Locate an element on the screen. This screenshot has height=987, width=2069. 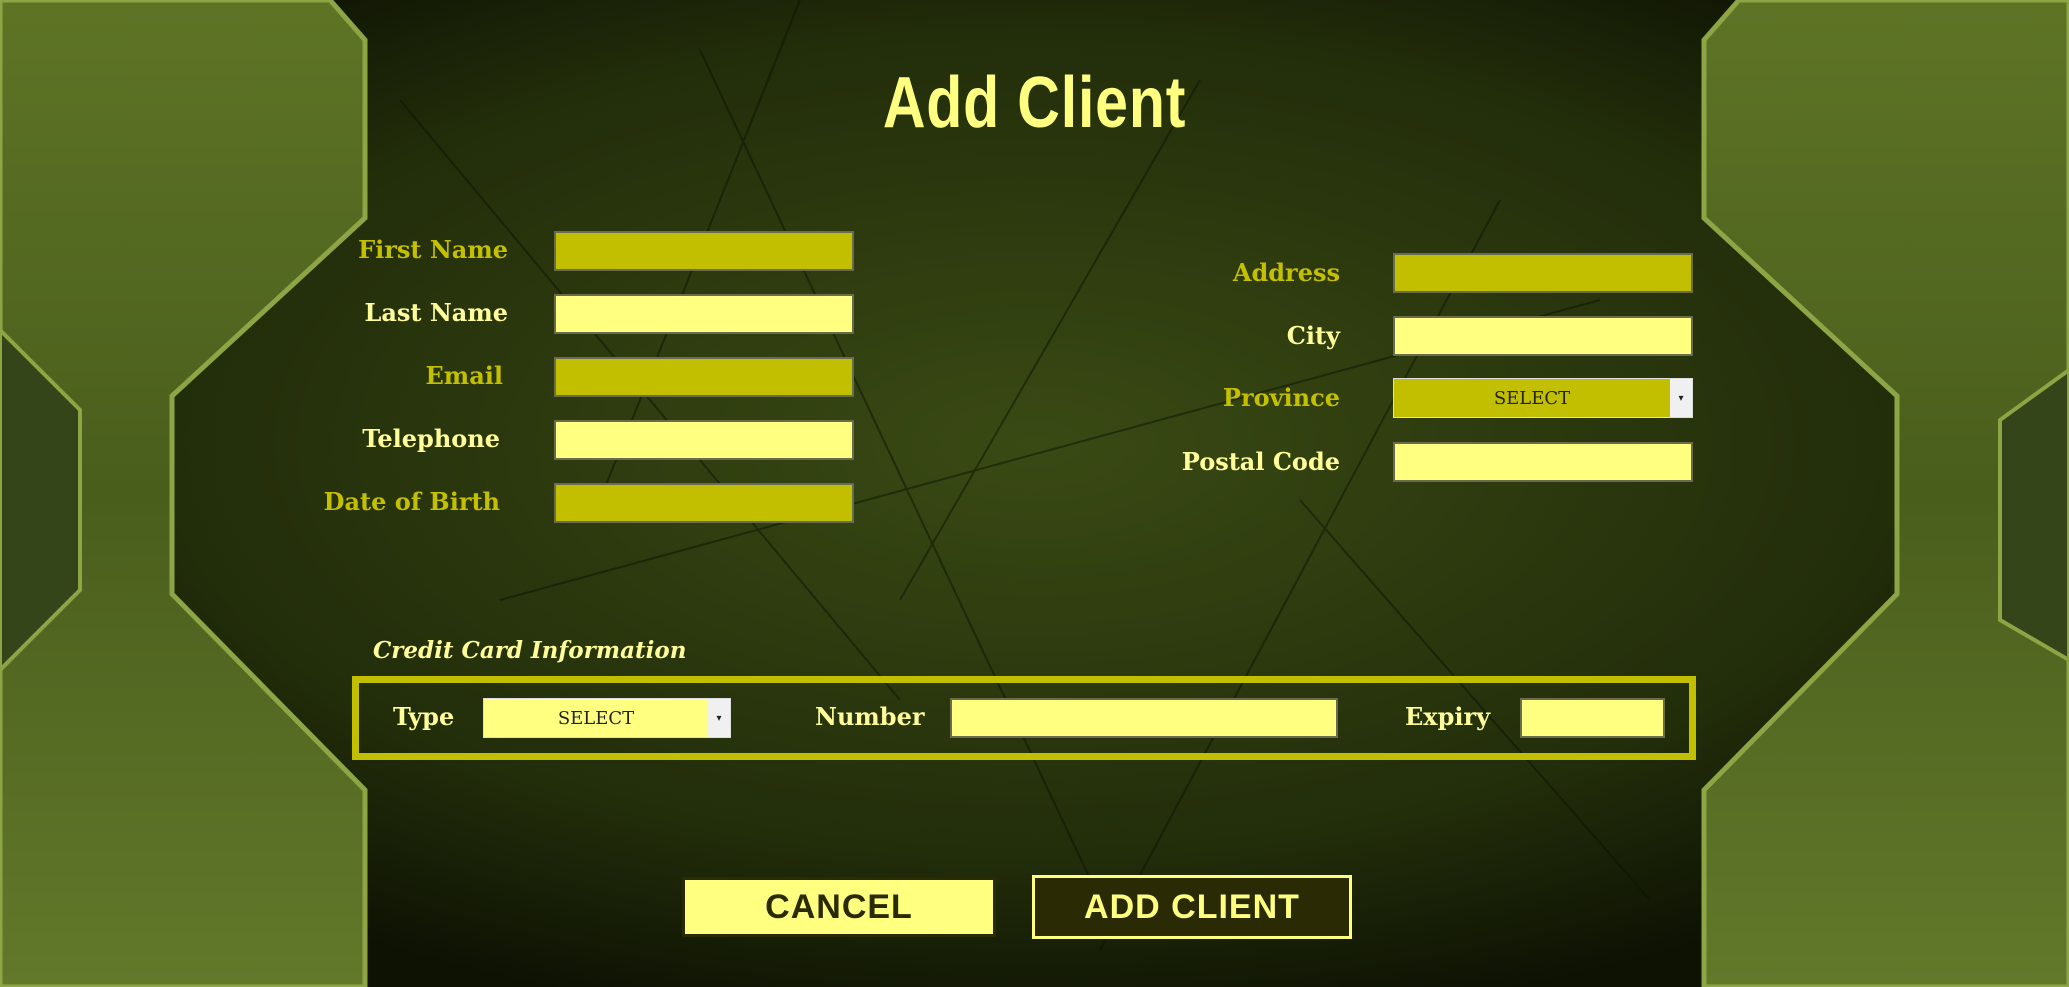
add-client-button: ADD CLIENT is located at coordinates (1192, 907).